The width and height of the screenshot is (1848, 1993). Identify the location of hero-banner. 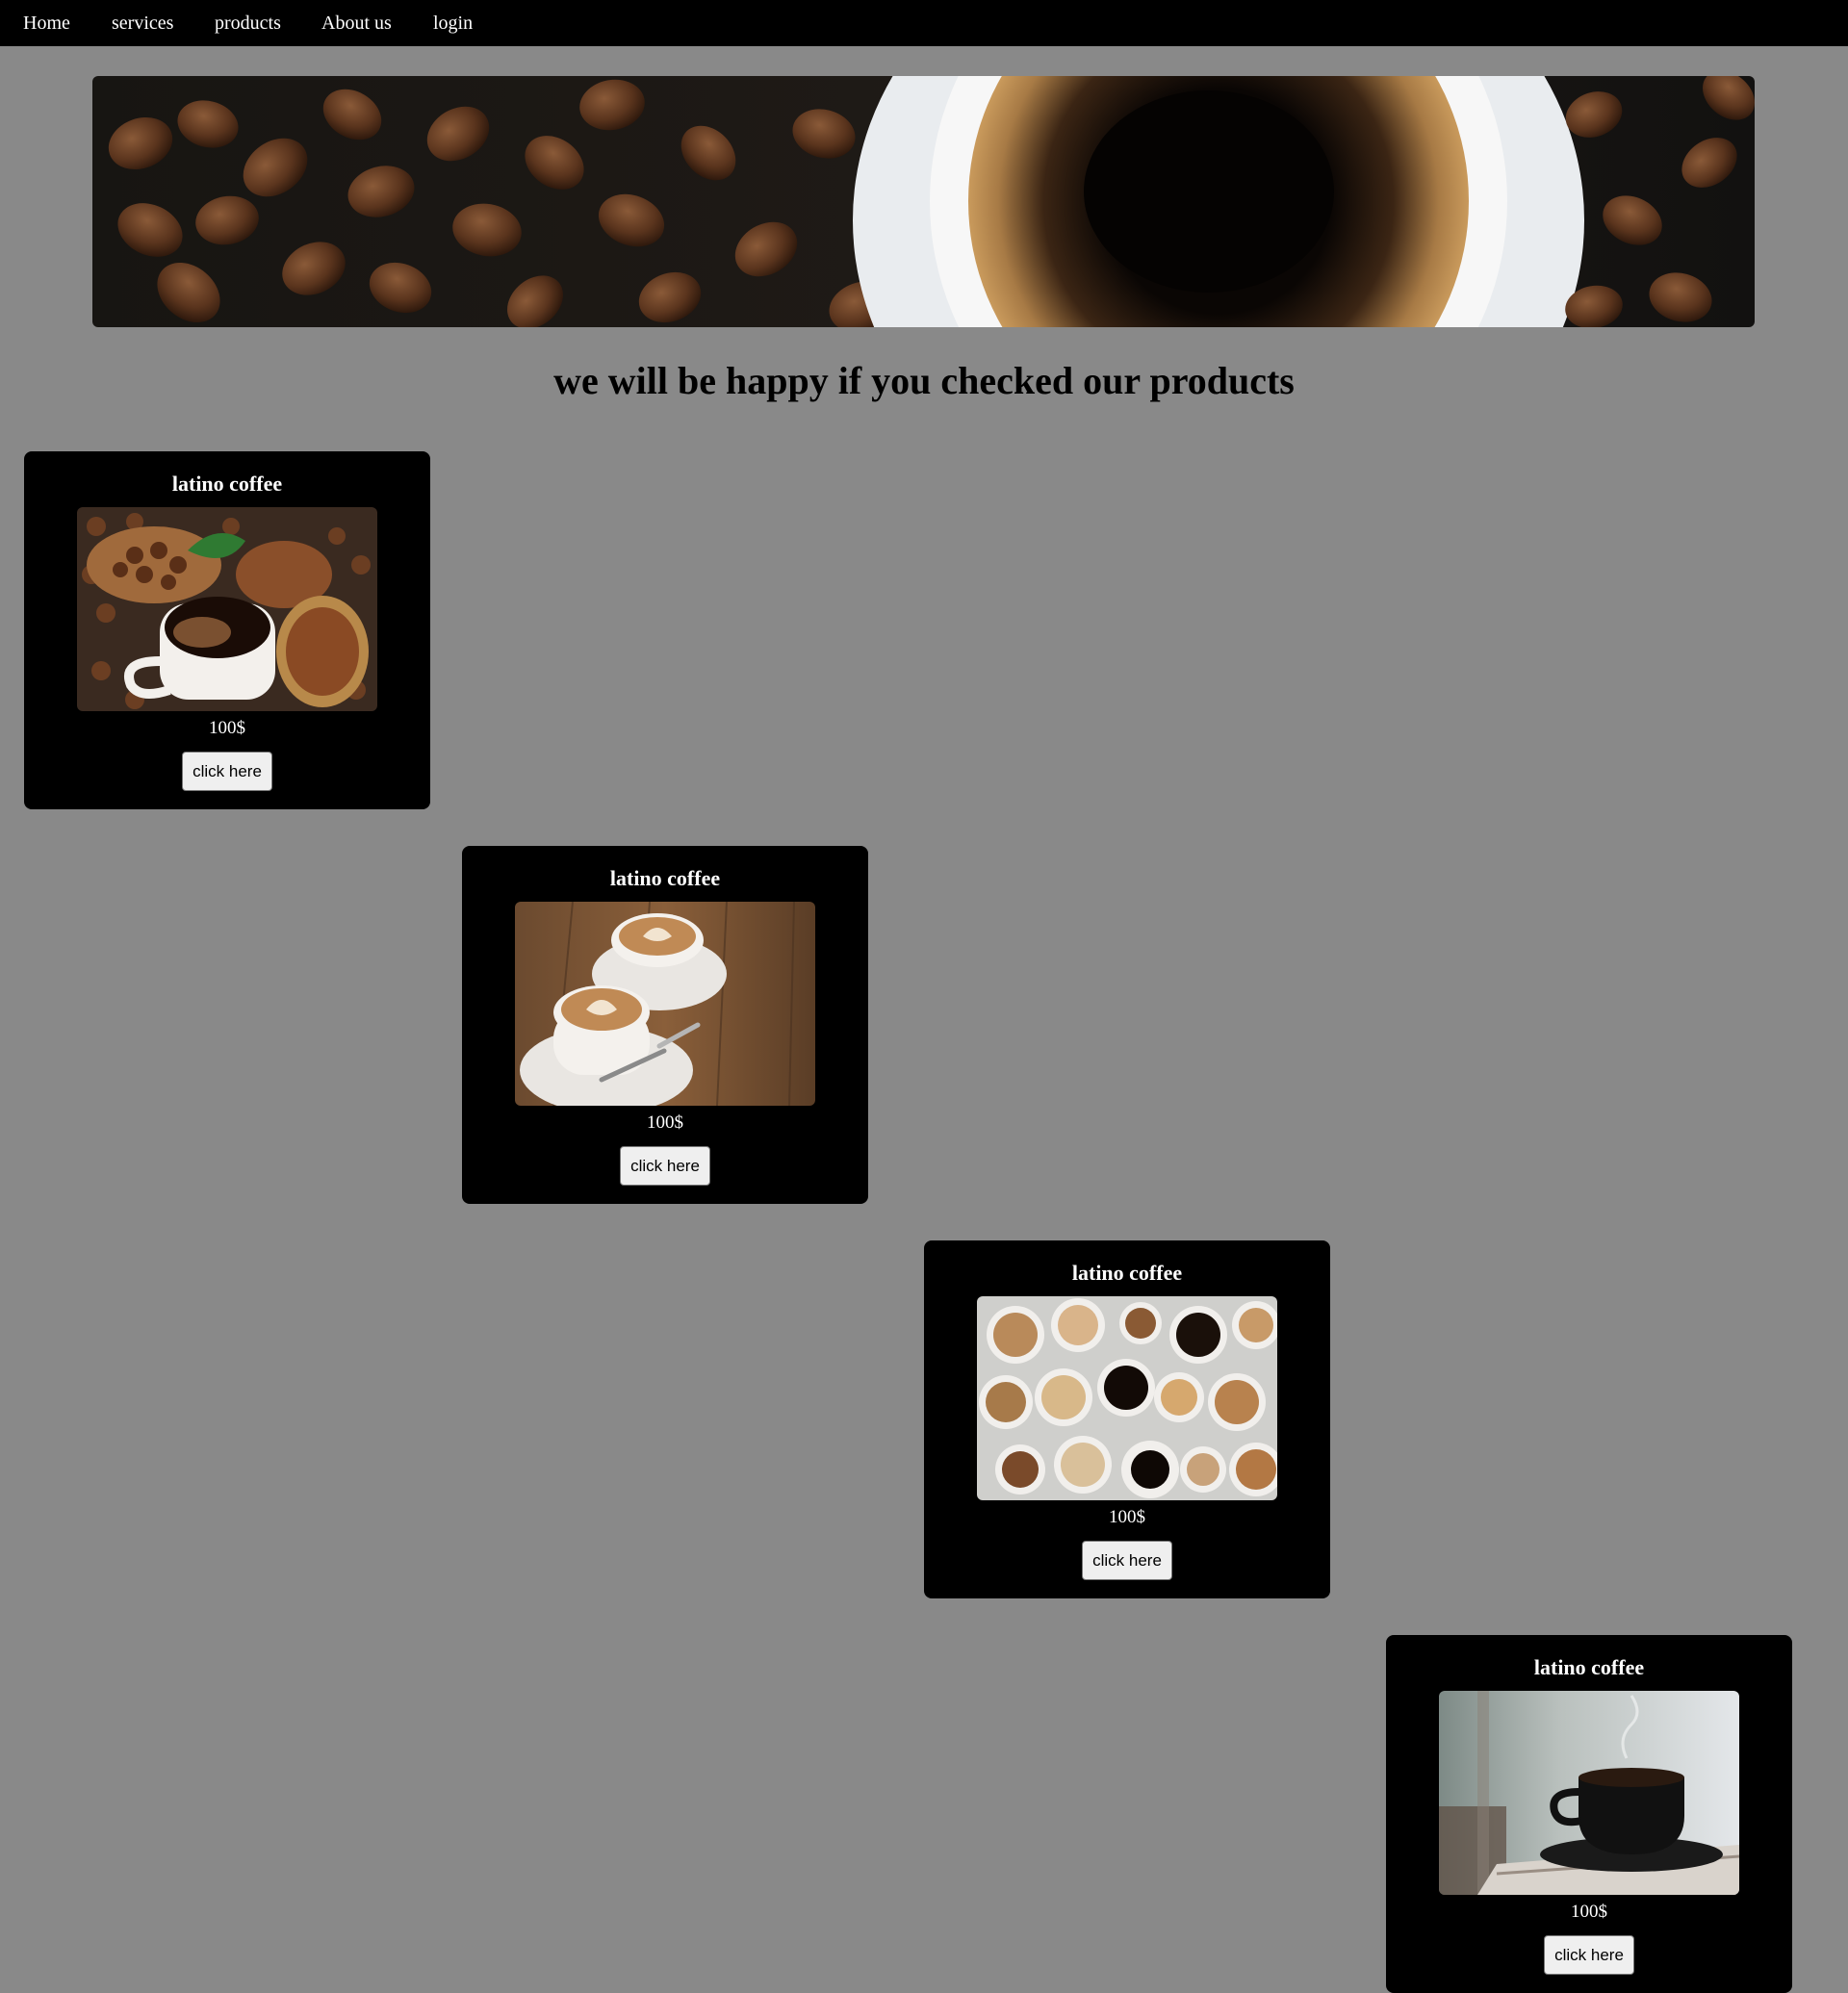
(923, 201).